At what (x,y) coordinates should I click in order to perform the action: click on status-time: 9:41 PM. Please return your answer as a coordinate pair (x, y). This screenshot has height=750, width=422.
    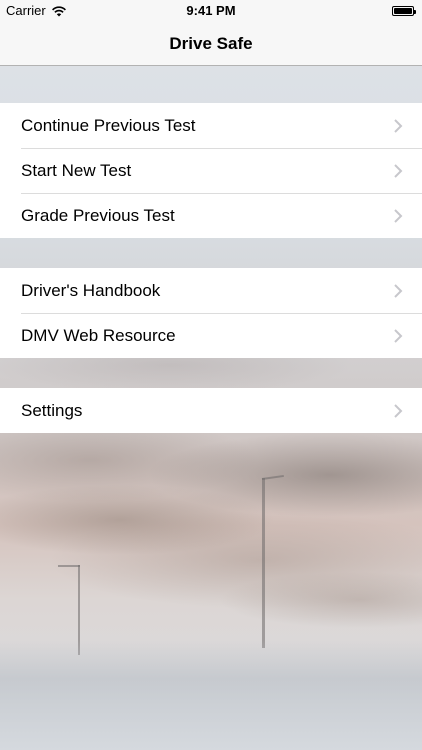
    Looking at the image, I should click on (211, 10).